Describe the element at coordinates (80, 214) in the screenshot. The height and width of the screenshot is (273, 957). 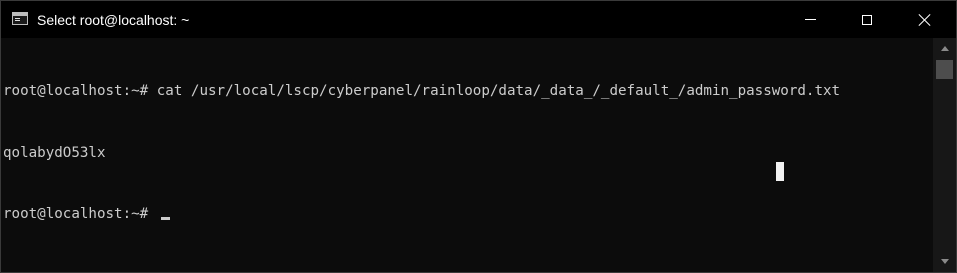
I see `prompt-text: root@localhost:~#` at that location.